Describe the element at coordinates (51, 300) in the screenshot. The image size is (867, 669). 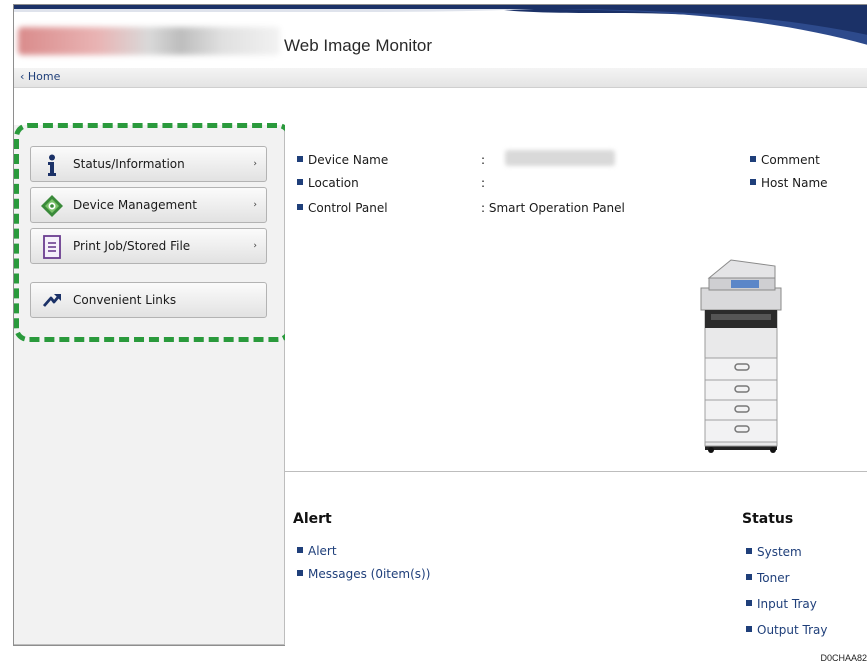
I see `link-arrow-icon` at that location.